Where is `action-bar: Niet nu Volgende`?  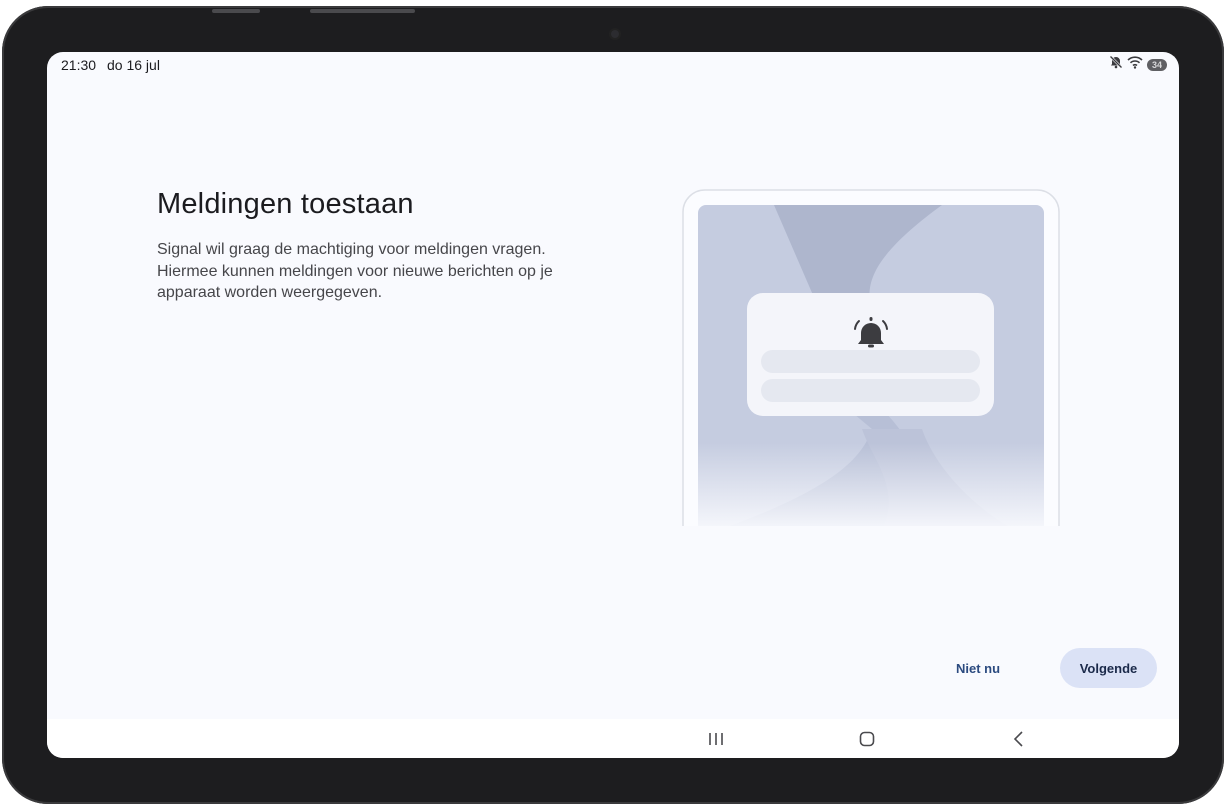 action-bar: Niet nu Volgende is located at coordinates (613, 668).